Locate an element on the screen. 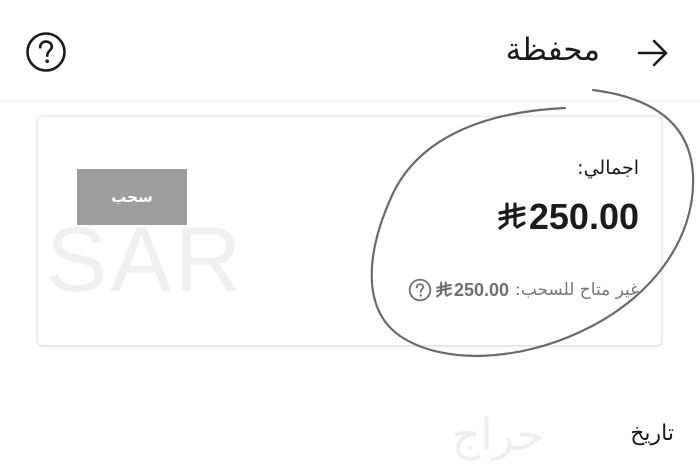 This screenshot has width=700, height=468. back-button is located at coordinates (653, 53).